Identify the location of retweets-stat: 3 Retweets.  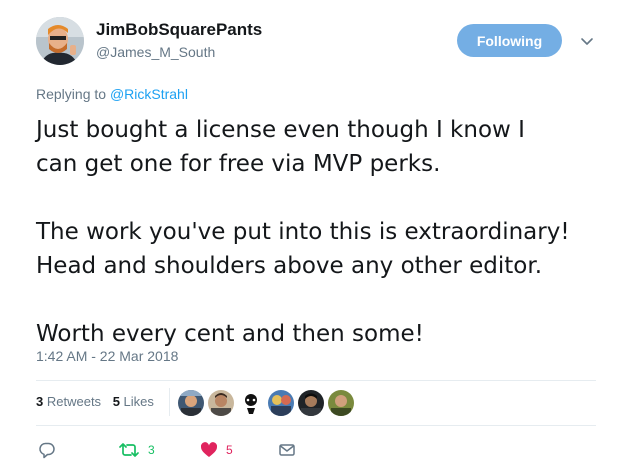
(68, 401).